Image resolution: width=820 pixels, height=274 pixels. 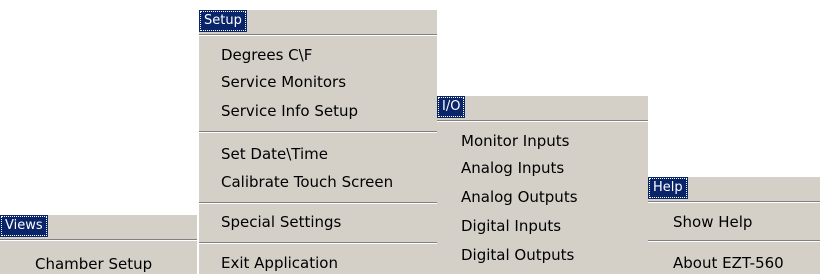 I want to click on menu-item-analog-outputs: Analog Outputs, so click(x=554, y=197).